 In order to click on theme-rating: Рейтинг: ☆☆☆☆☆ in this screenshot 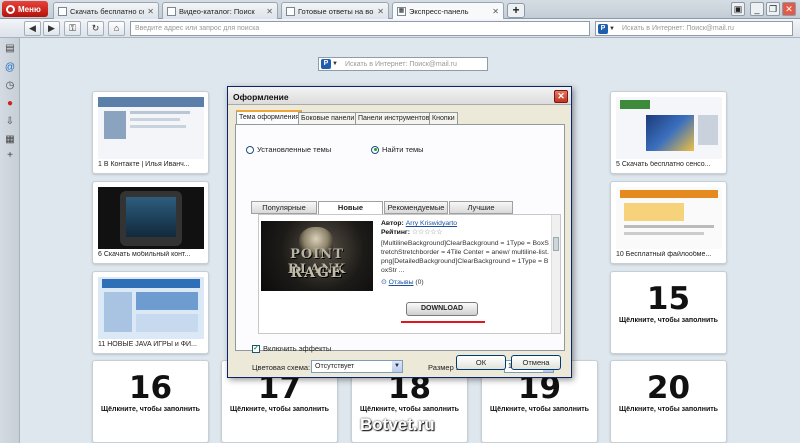, I will do `click(411, 232)`.